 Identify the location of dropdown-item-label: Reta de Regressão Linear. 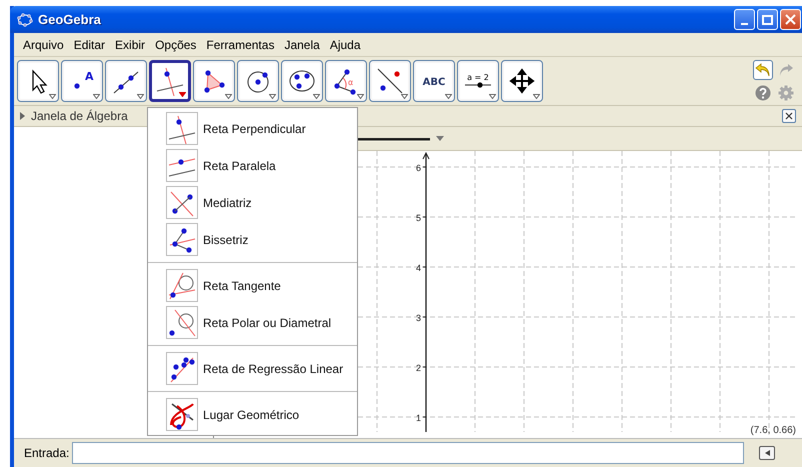
(273, 369).